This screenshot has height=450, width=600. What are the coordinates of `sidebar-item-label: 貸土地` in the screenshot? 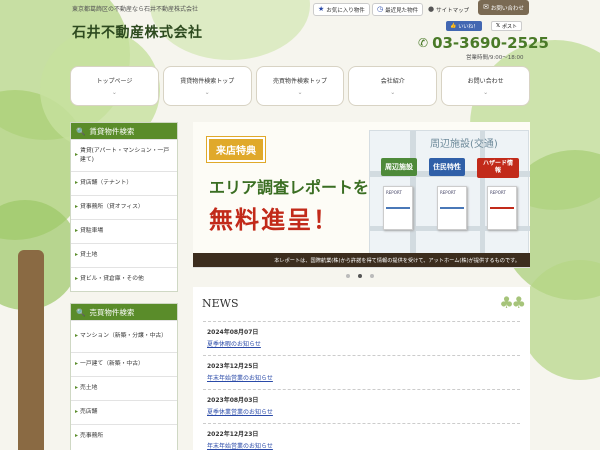 It's located at (89, 255).